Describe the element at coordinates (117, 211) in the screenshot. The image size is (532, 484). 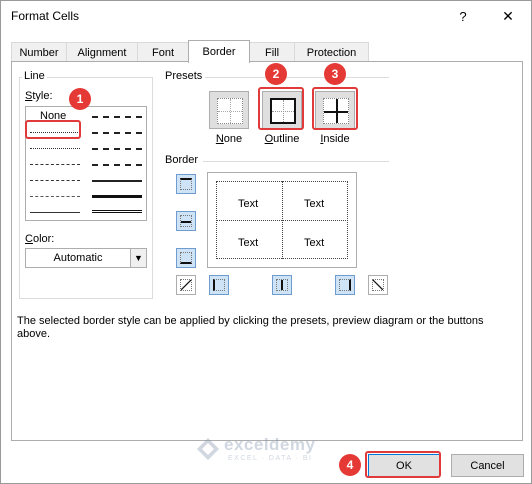
I see `line-style-double` at that location.